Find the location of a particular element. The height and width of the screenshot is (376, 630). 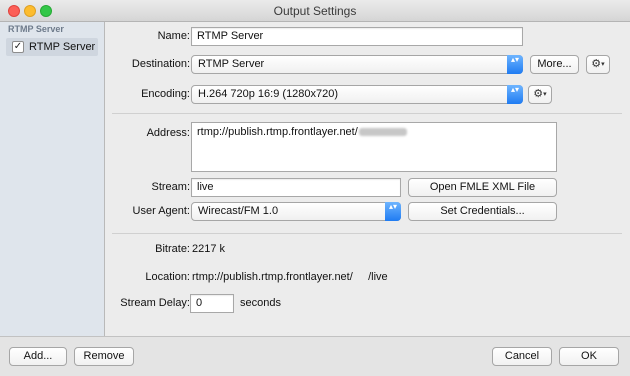

stream-delay-label: Stream Delay: is located at coordinates (155, 303).